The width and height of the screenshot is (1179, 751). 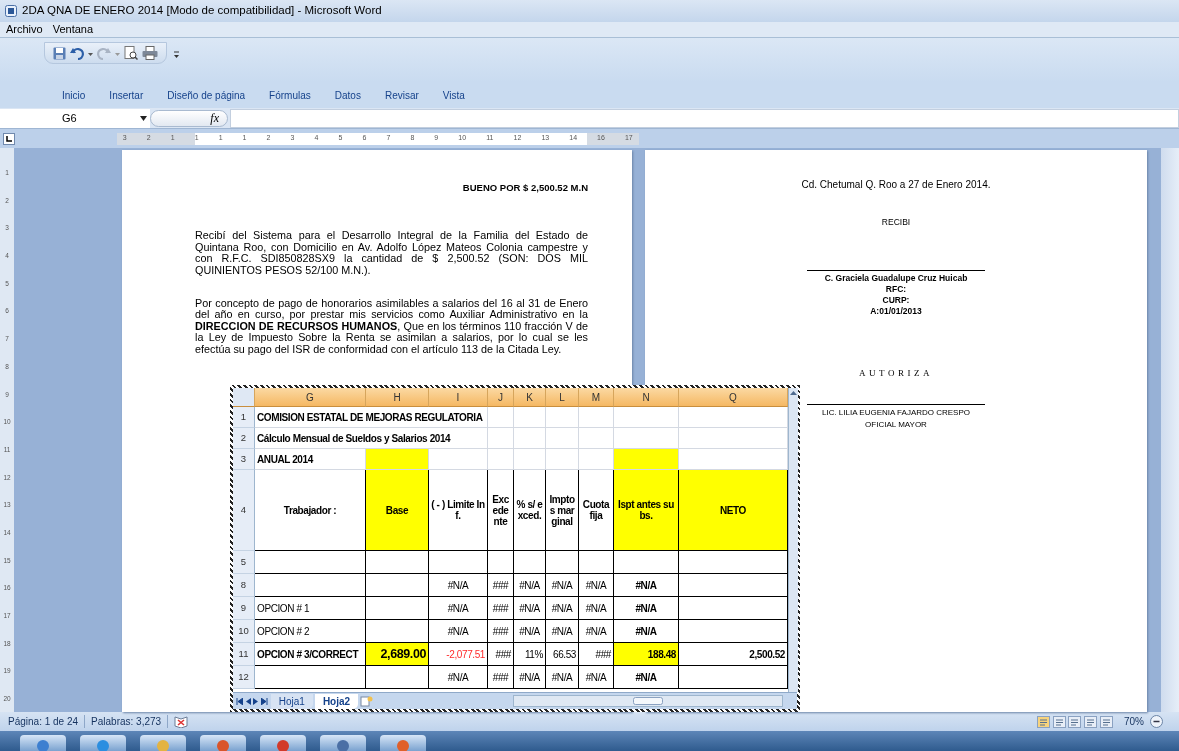 I want to click on ribbon-tab: Inicio, so click(x=74, y=95).